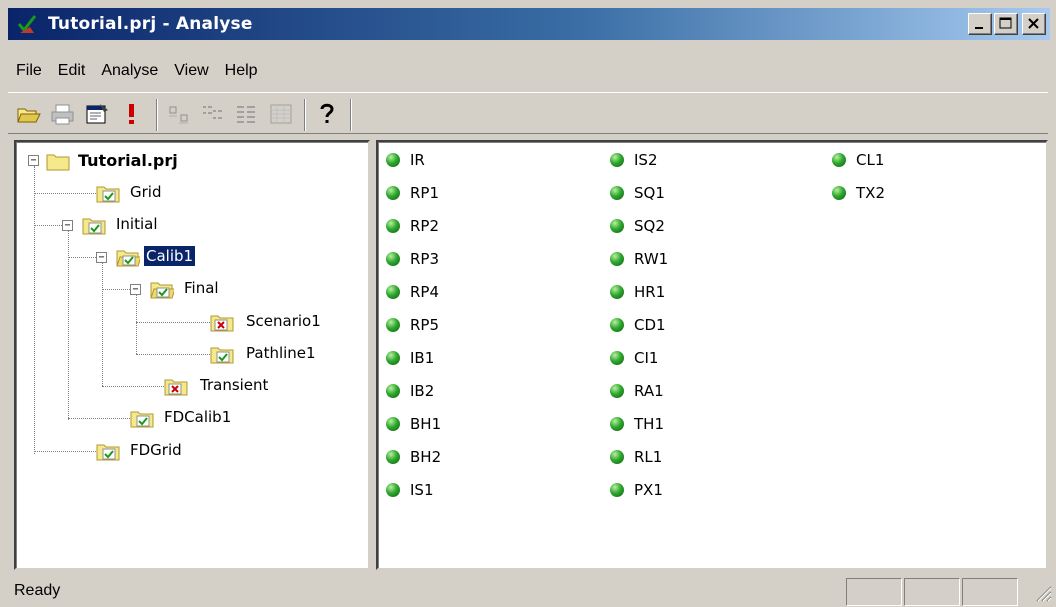 Image resolution: width=1056 pixels, height=607 pixels. Describe the element at coordinates (1043, 593) in the screenshot. I see `resize-grip-icon` at that location.